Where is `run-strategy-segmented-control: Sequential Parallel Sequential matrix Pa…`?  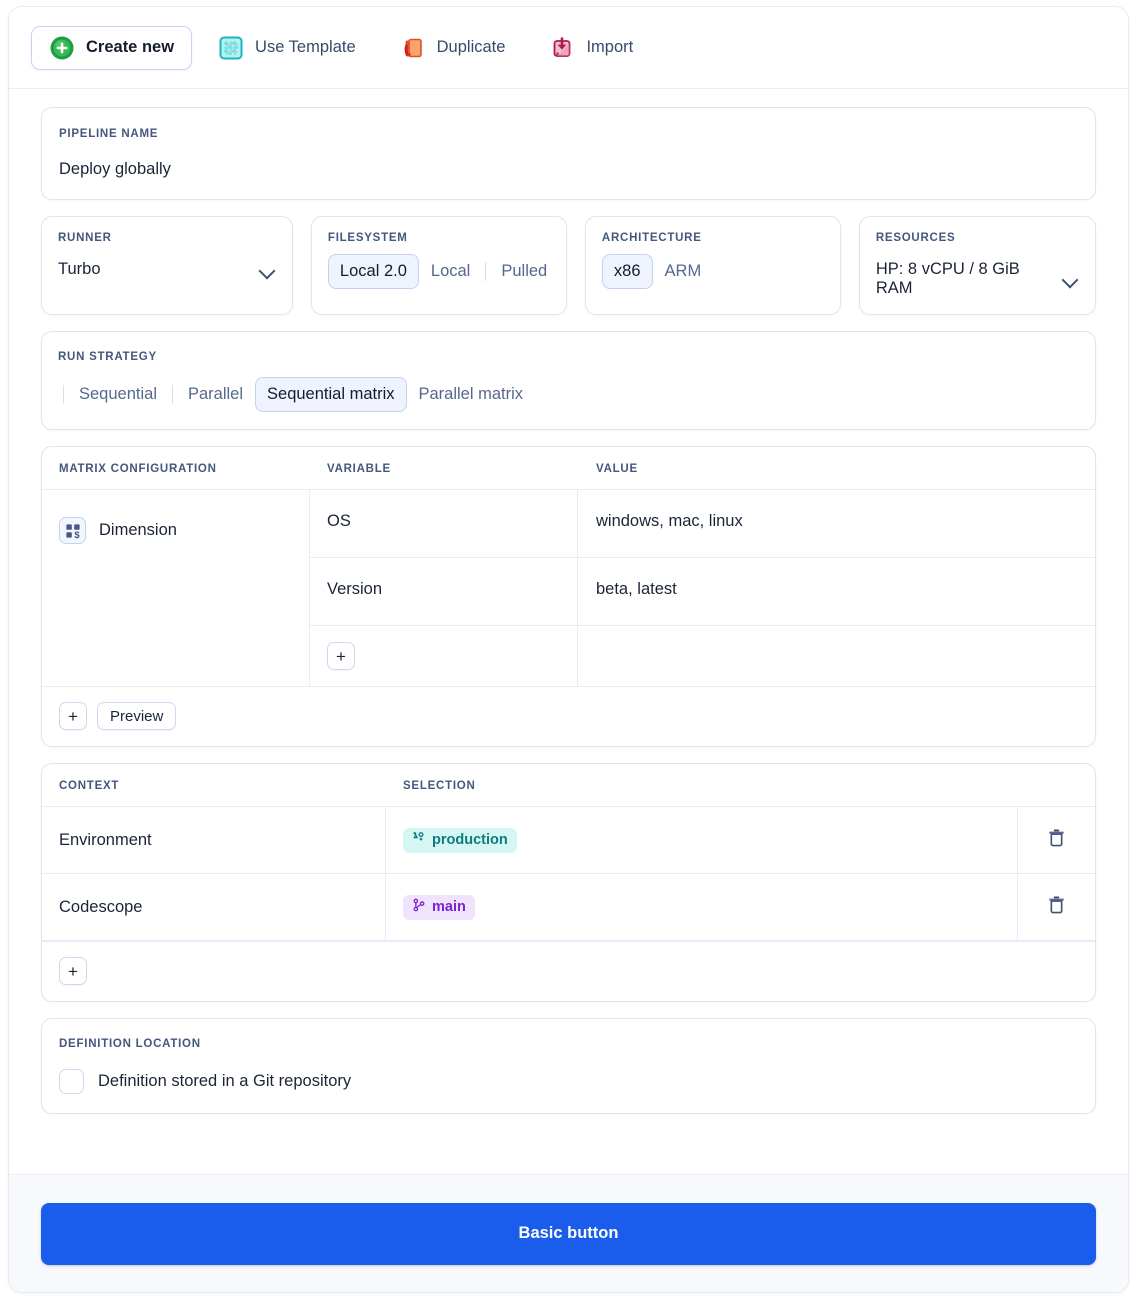
run-strategy-segmented-control: Sequential Parallel Sequential matrix Pa… is located at coordinates (569, 394).